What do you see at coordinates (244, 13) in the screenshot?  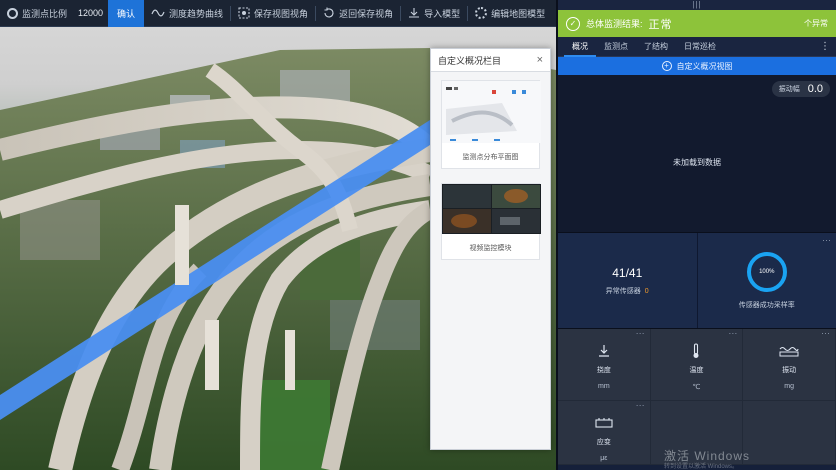 I see `save-view-icon` at bounding box center [244, 13].